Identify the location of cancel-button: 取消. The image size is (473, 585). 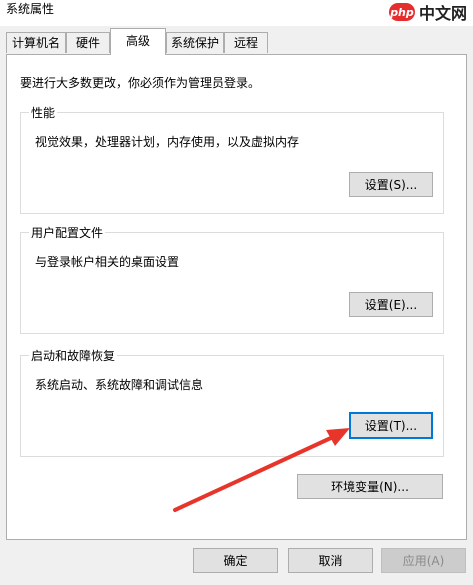
(330, 560).